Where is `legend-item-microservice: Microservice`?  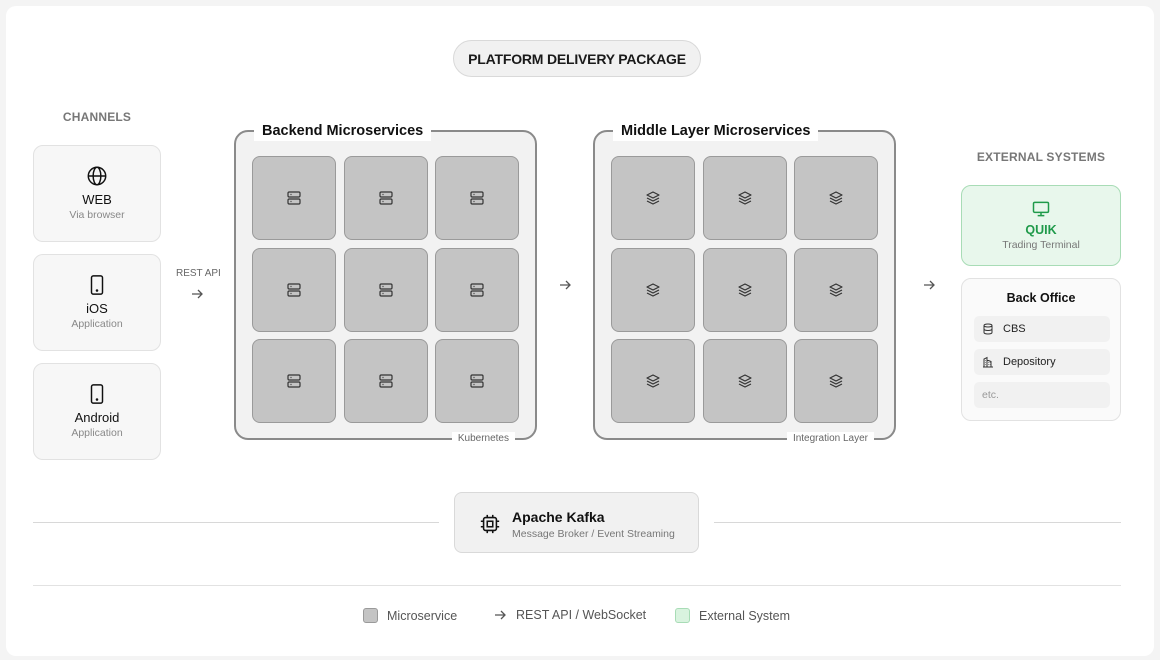
legend-item-microservice: Microservice is located at coordinates (410, 615).